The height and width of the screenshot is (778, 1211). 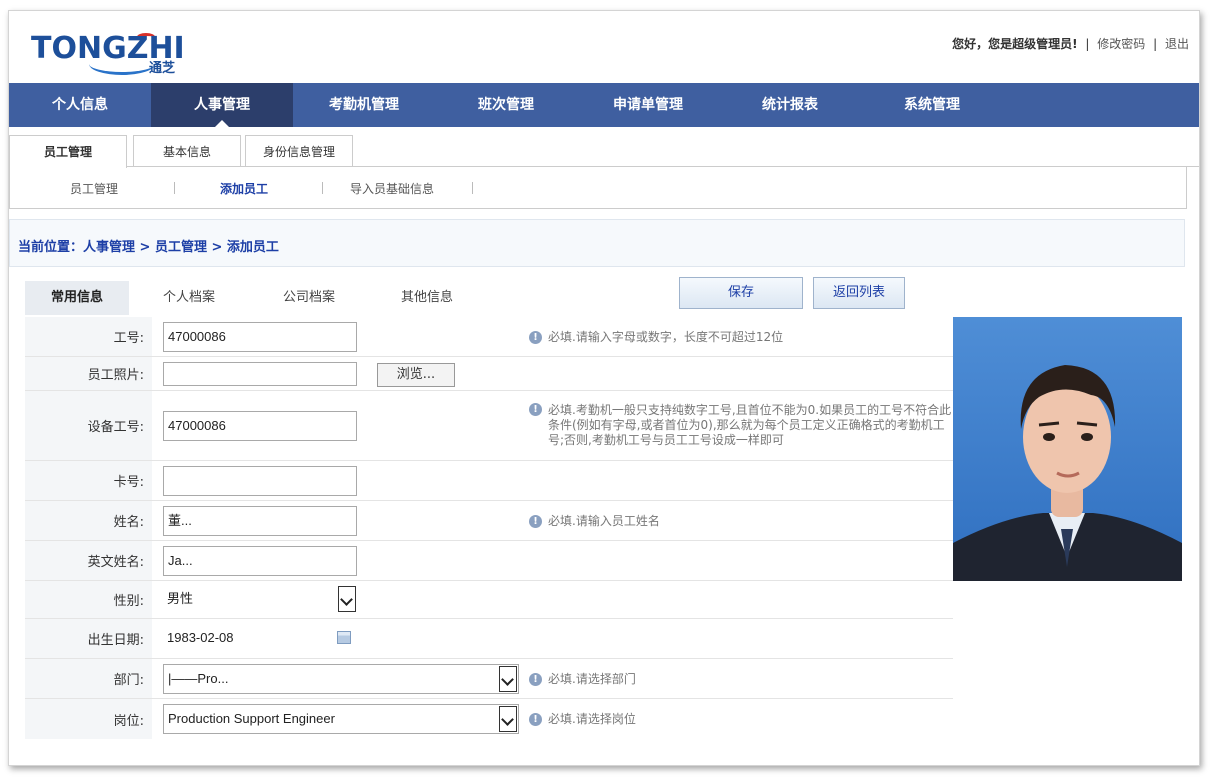 What do you see at coordinates (392, 188) in the screenshot?
I see `link-import-employees: 导入员基础信息` at bounding box center [392, 188].